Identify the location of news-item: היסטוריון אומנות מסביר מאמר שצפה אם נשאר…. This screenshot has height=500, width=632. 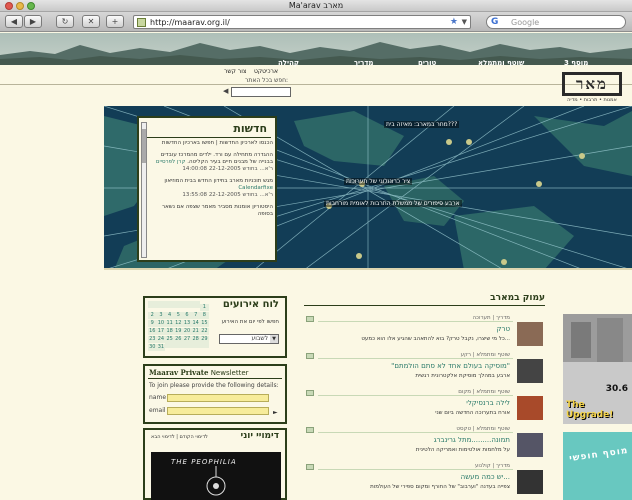
(211, 211).